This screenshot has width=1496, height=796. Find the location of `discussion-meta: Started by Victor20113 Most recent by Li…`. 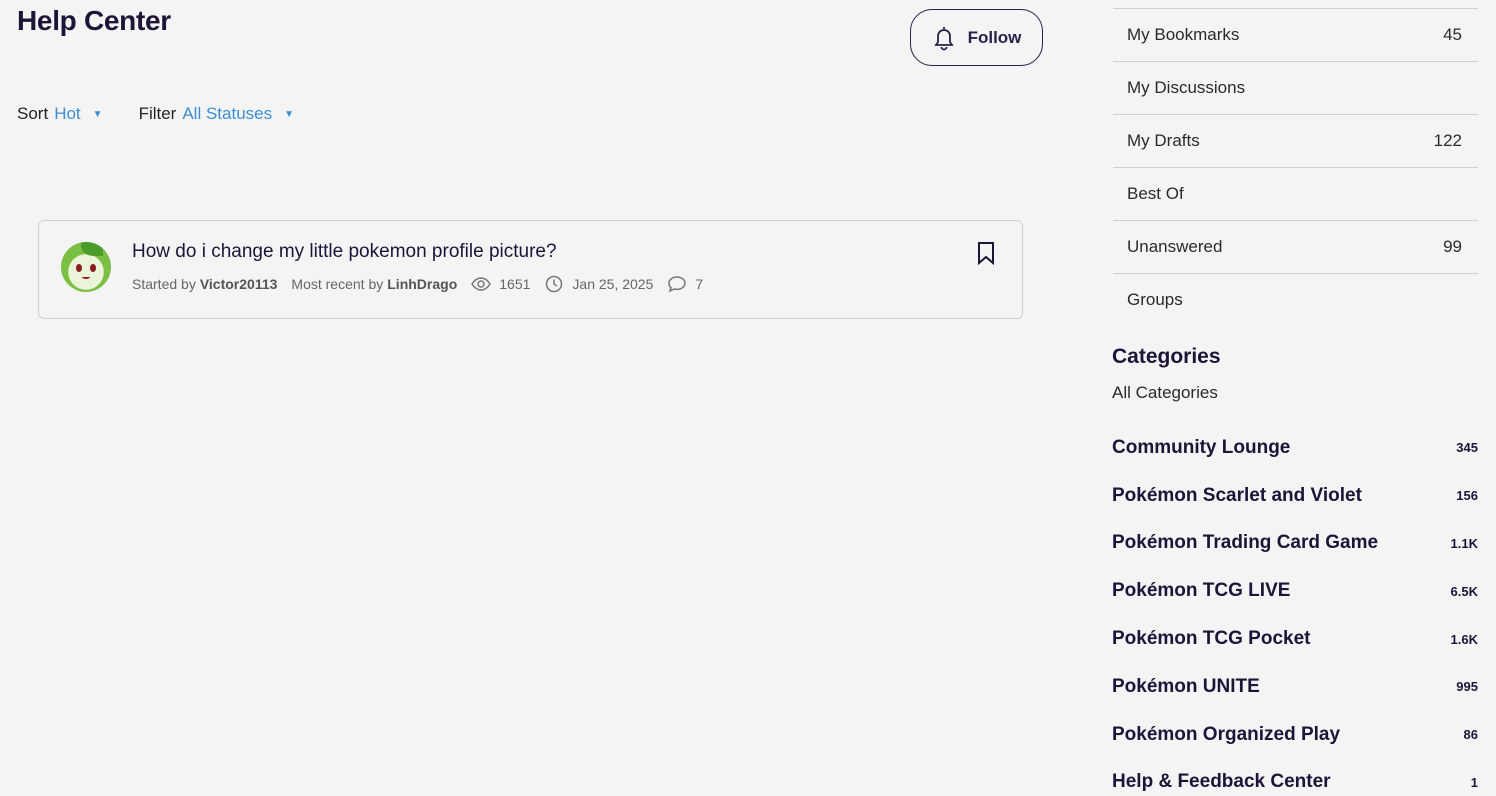

discussion-meta: Started by Victor20113 Most recent by Li… is located at coordinates (424, 284).